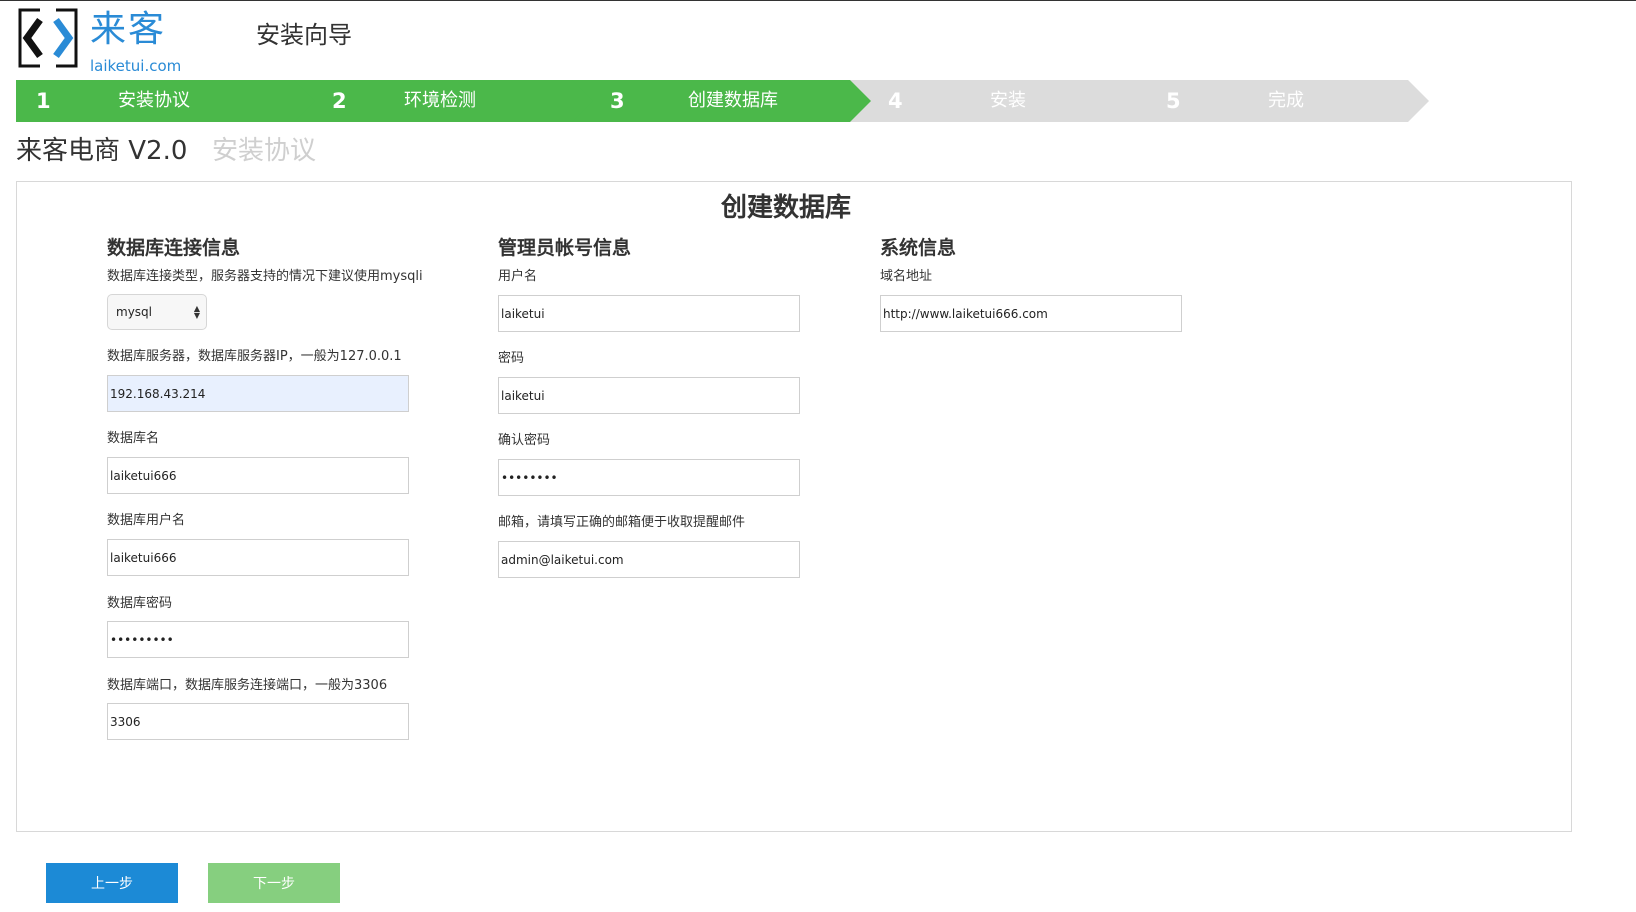 The height and width of the screenshot is (912, 1636). What do you see at coordinates (136, 66) in the screenshot?
I see `logo-text-en: laiketui.com` at bounding box center [136, 66].